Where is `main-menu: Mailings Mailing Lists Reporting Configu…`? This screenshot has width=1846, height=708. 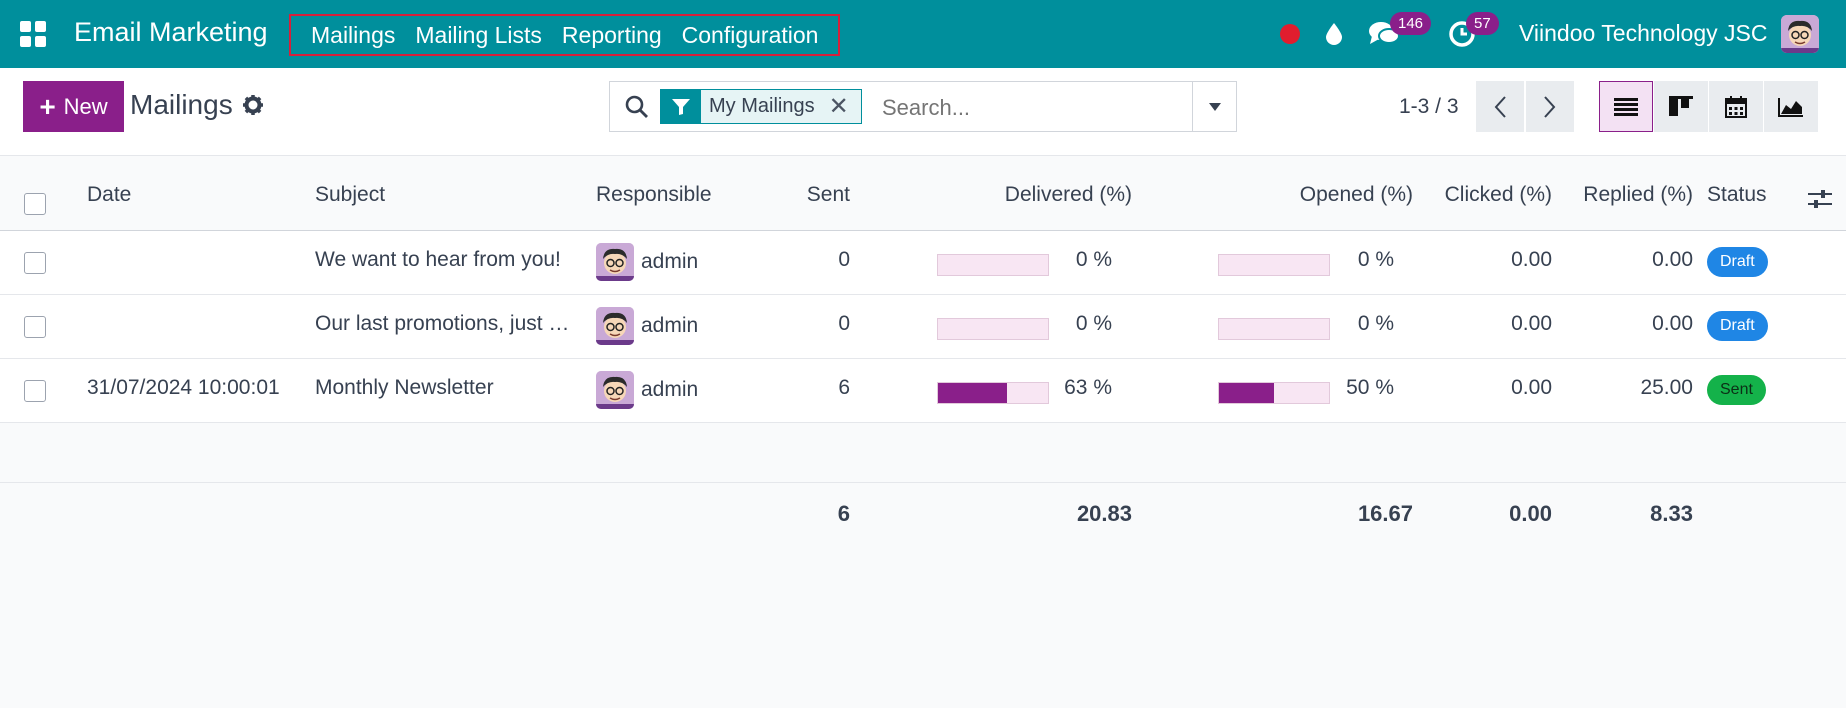 main-menu: Mailings Mailing Lists Reporting Configu… is located at coordinates (565, 35).